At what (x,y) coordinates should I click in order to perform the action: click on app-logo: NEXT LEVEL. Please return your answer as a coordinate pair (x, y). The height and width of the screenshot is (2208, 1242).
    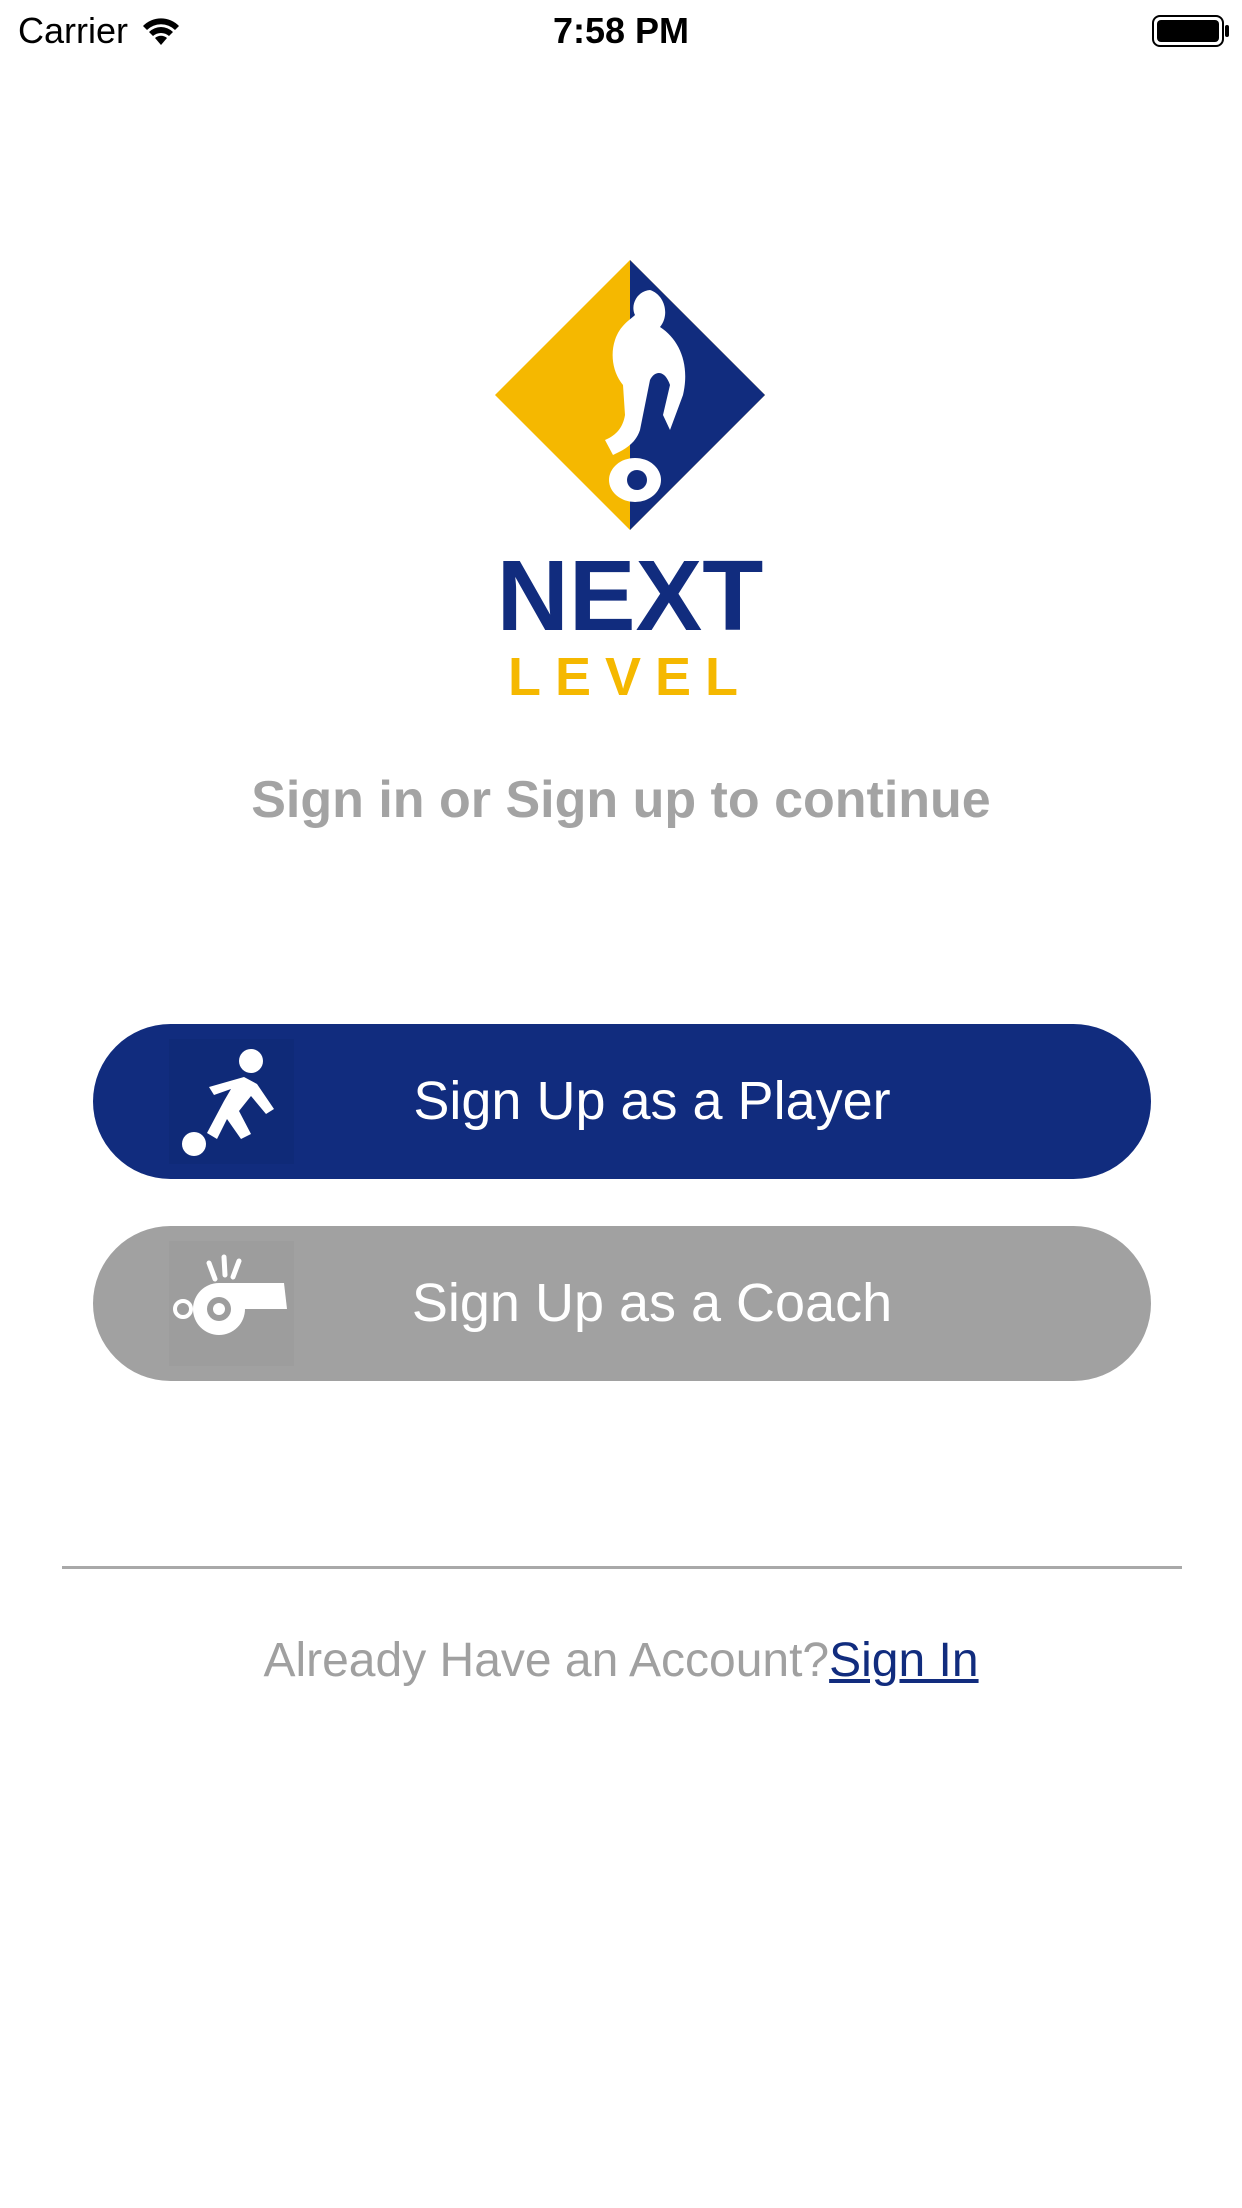
    Looking at the image, I should click on (630, 482).